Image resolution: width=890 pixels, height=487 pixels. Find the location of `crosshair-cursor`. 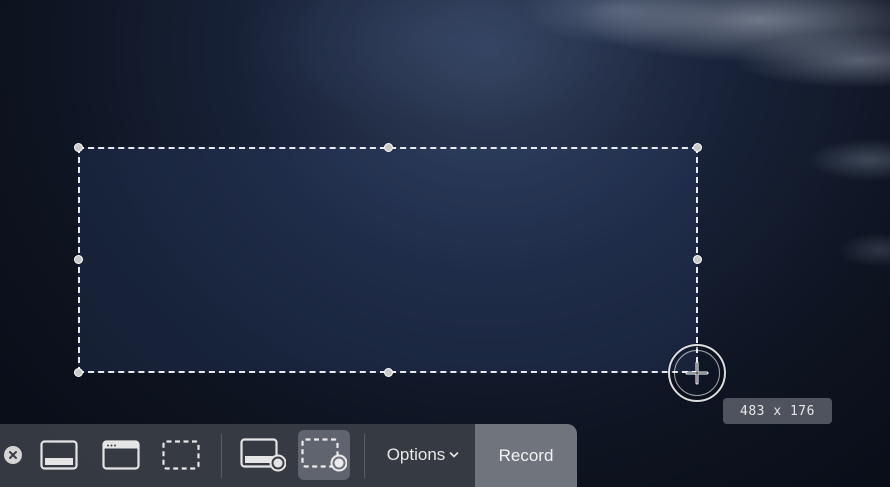

crosshair-cursor is located at coordinates (697, 373).